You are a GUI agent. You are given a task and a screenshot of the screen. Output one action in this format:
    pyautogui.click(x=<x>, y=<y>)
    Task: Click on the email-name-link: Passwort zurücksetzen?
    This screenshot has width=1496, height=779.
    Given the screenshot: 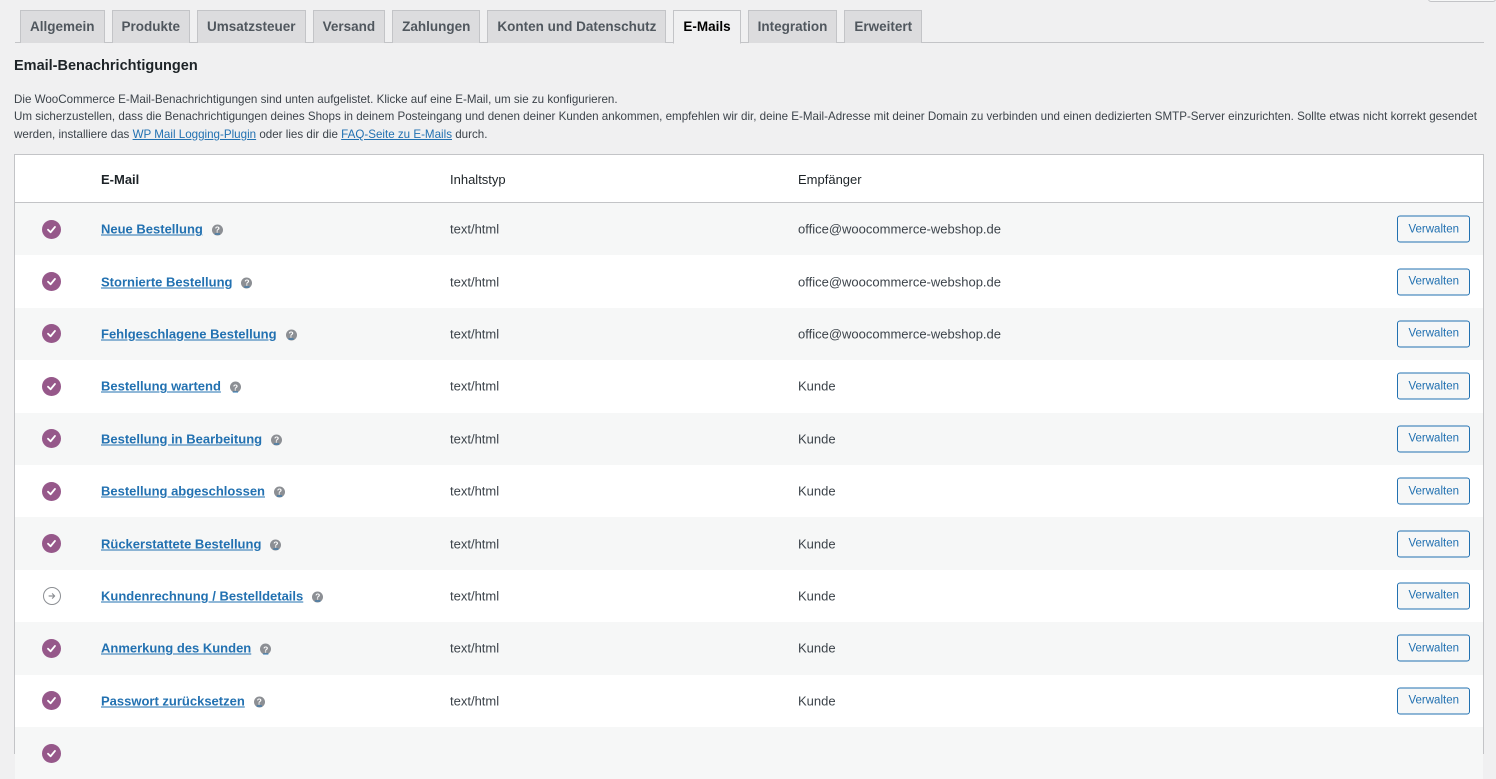 What is the action you would take?
    pyautogui.click(x=183, y=700)
    